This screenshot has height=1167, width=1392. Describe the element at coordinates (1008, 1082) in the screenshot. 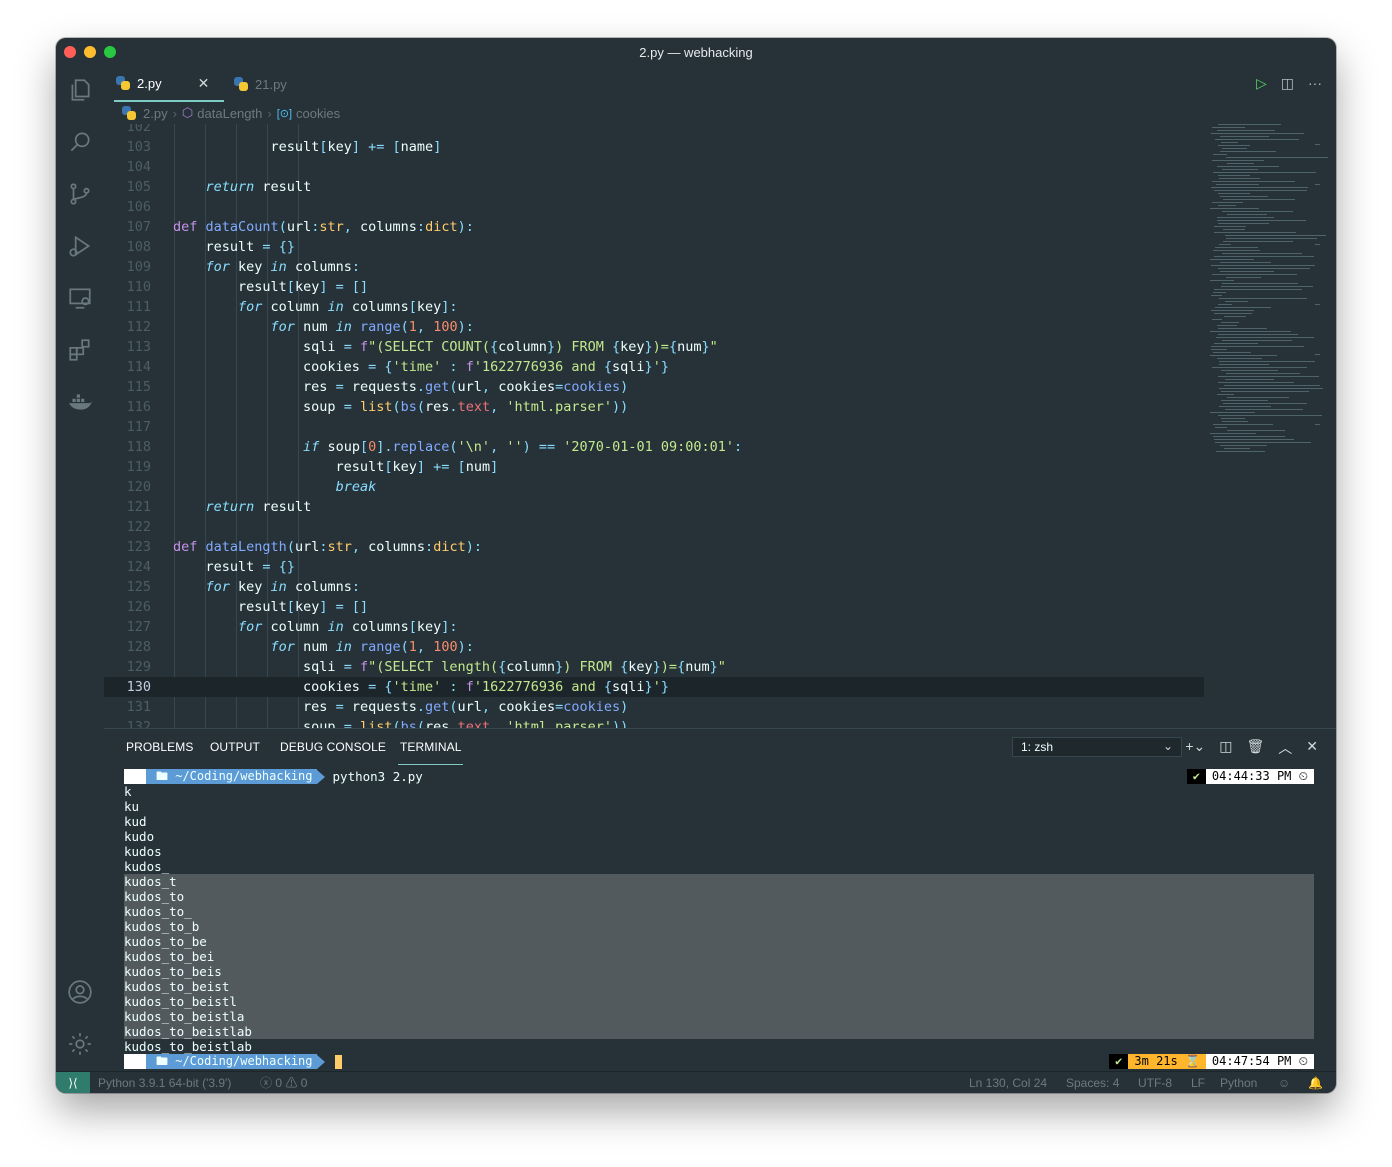

I see `cursor-position: Ln 130, Col 24` at that location.